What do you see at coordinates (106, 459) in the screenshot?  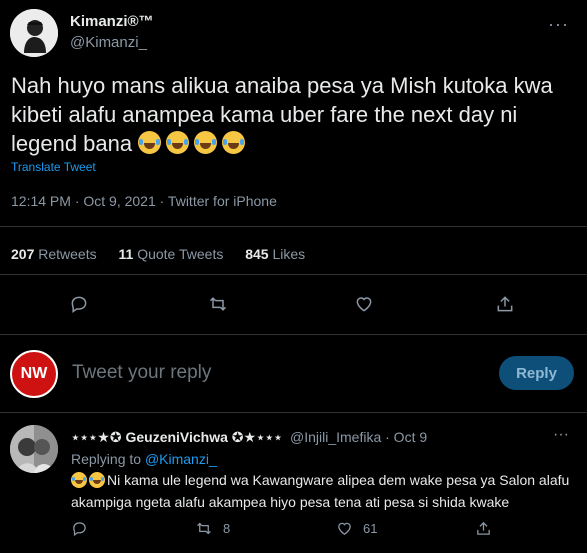 I see `replying-to-label: Replying to` at bounding box center [106, 459].